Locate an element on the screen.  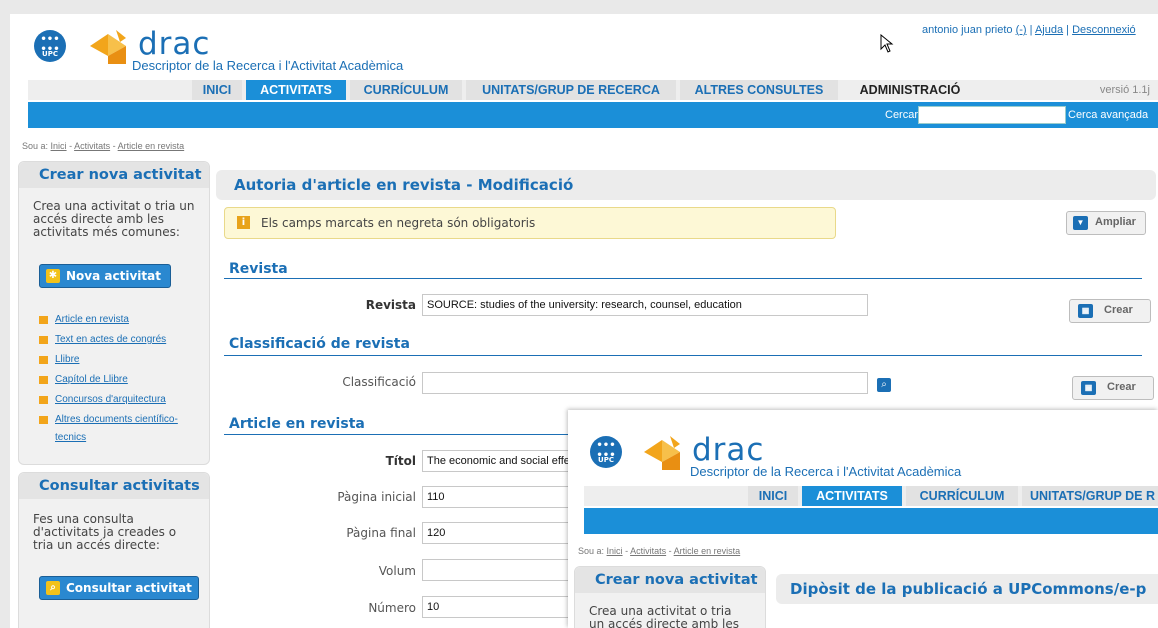
consult-activity-label: Consultar activitat is located at coordinates (129, 588).